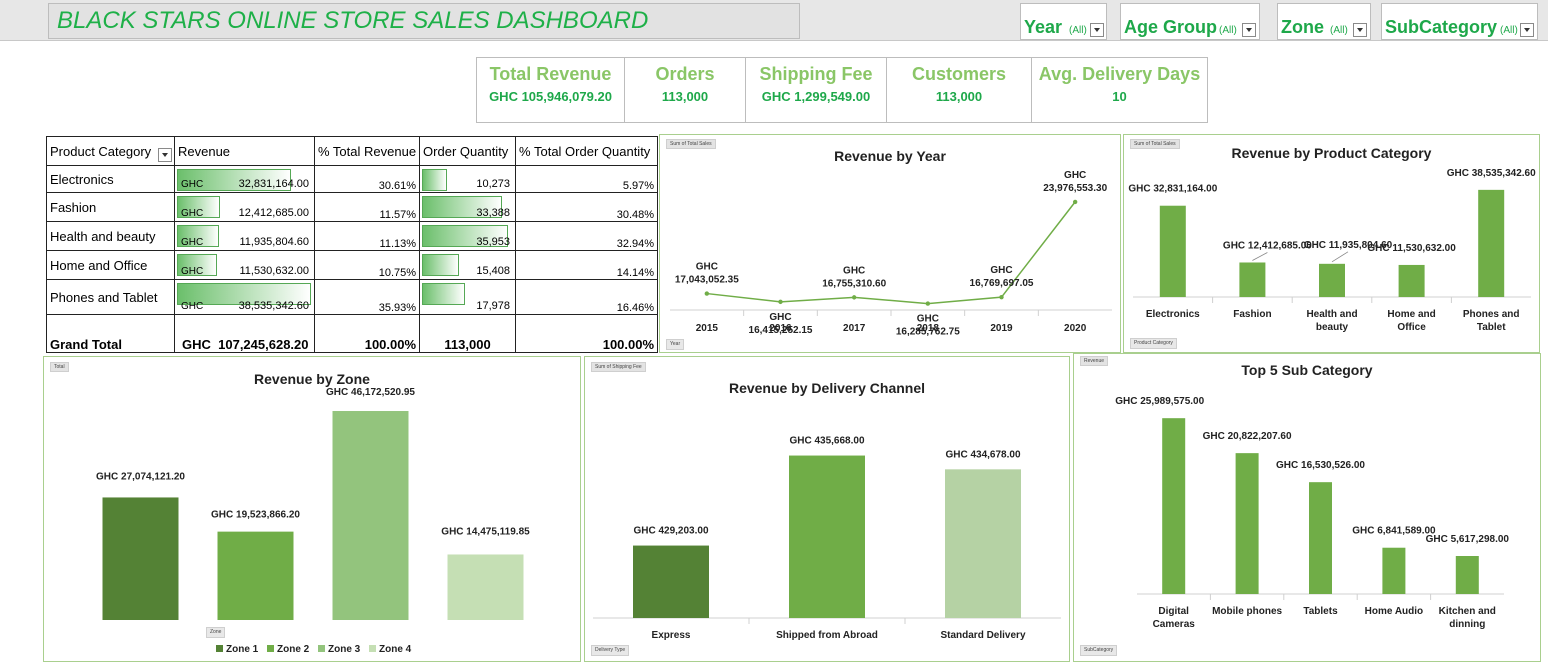  Describe the element at coordinates (1119, 90) in the screenshot. I see `kpi-avg-delivery-days: Avg. Delivery Days 10` at that location.